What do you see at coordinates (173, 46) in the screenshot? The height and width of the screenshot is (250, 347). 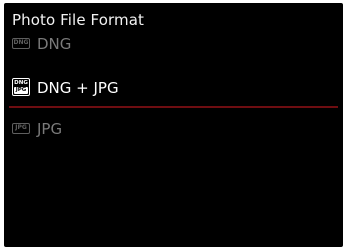 I see `option-dng: DNG DNG` at bounding box center [173, 46].